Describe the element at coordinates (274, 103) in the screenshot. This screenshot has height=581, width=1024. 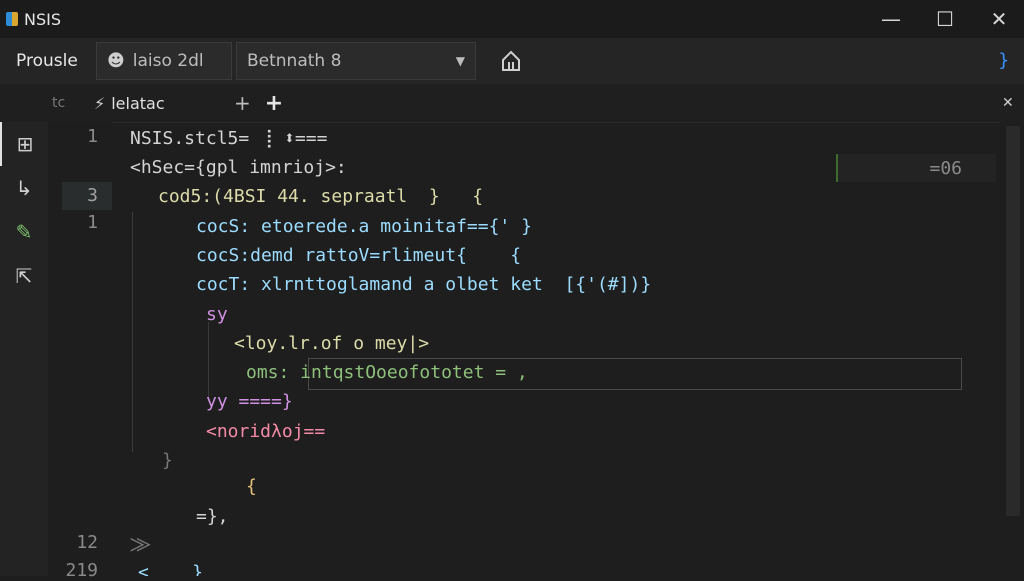
I see `new-file-button: +` at that location.